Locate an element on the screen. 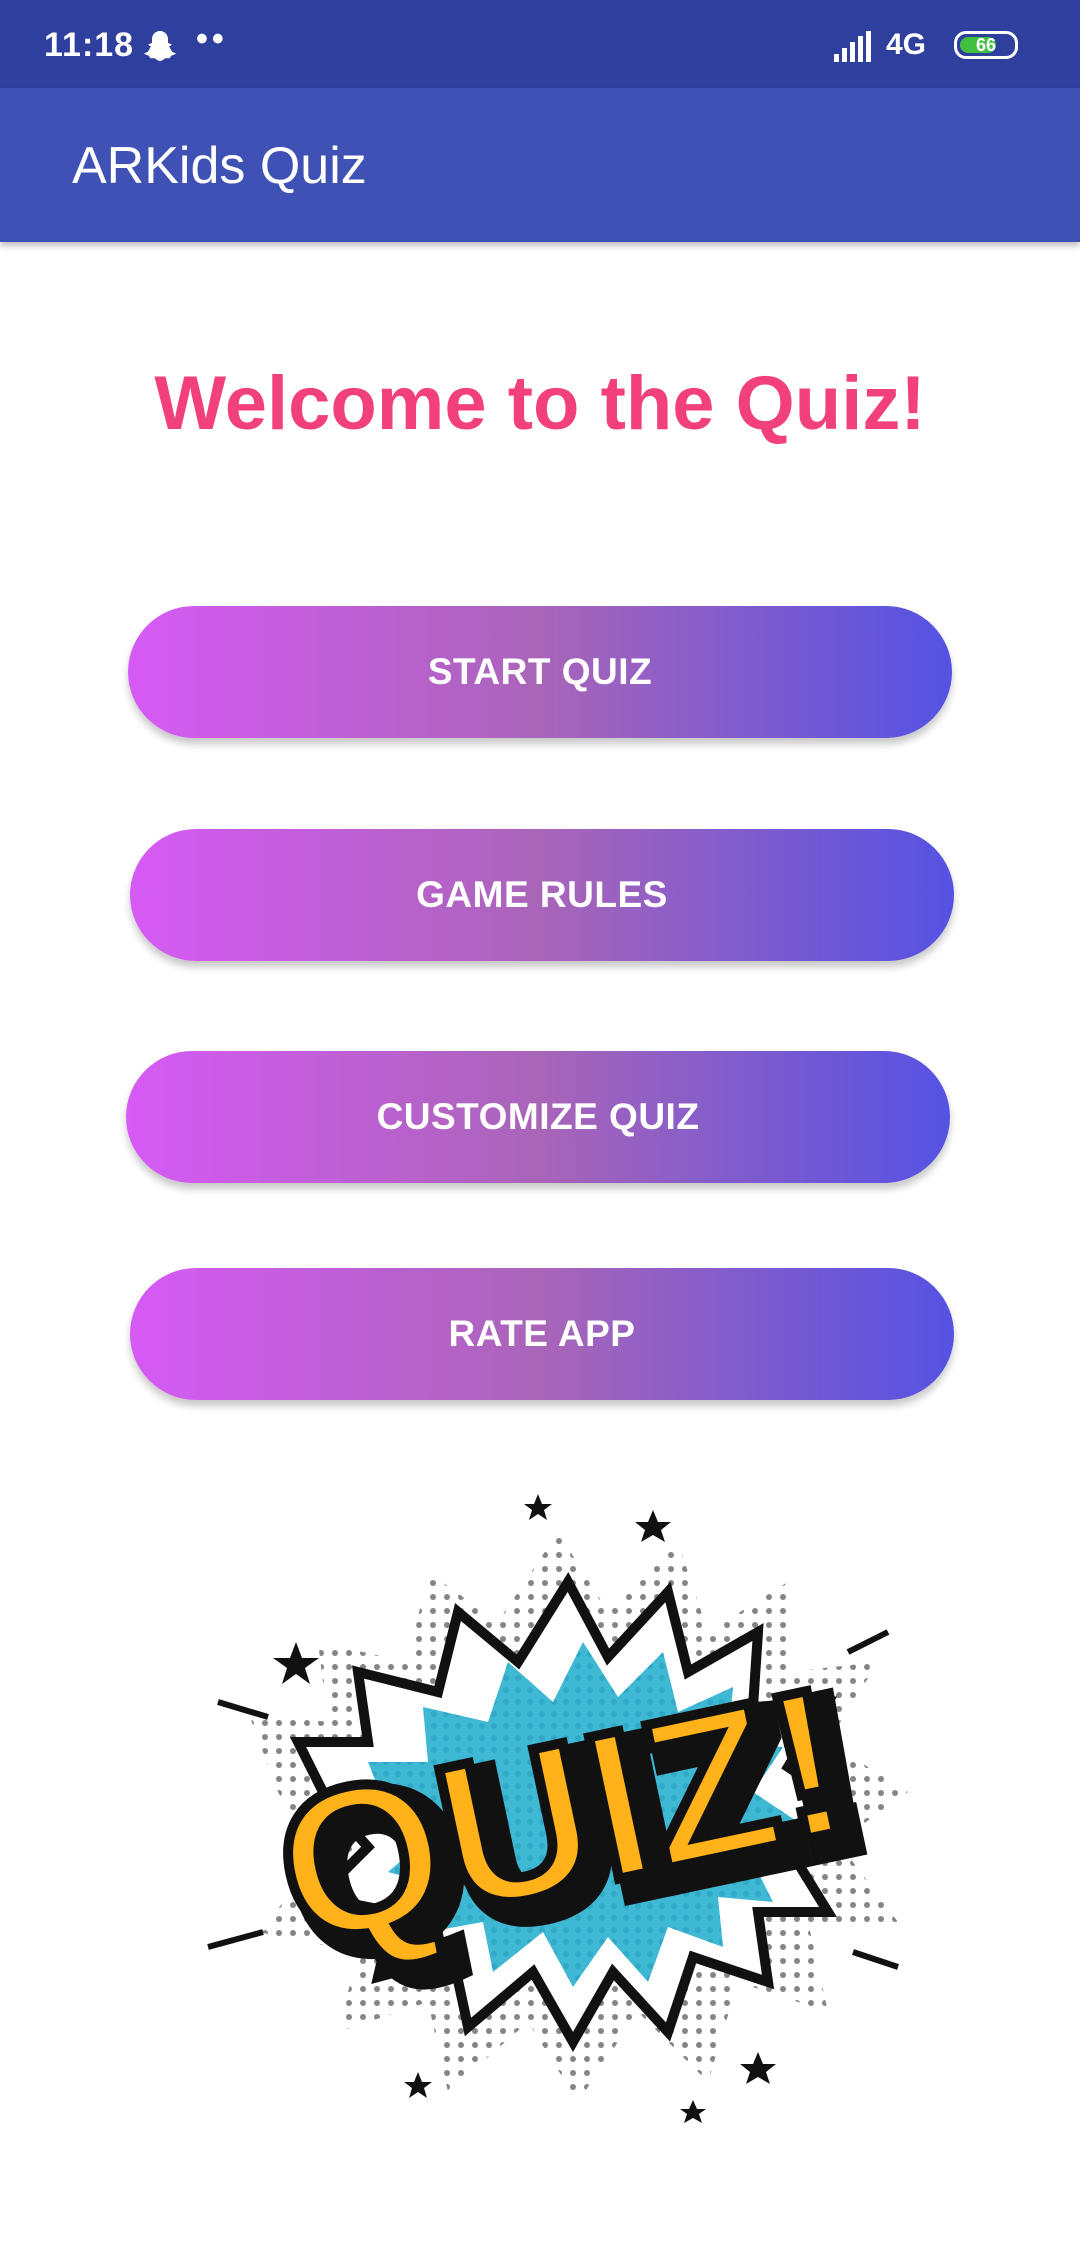 The width and height of the screenshot is (1080, 2246). network-type: 4G is located at coordinates (906, 44).